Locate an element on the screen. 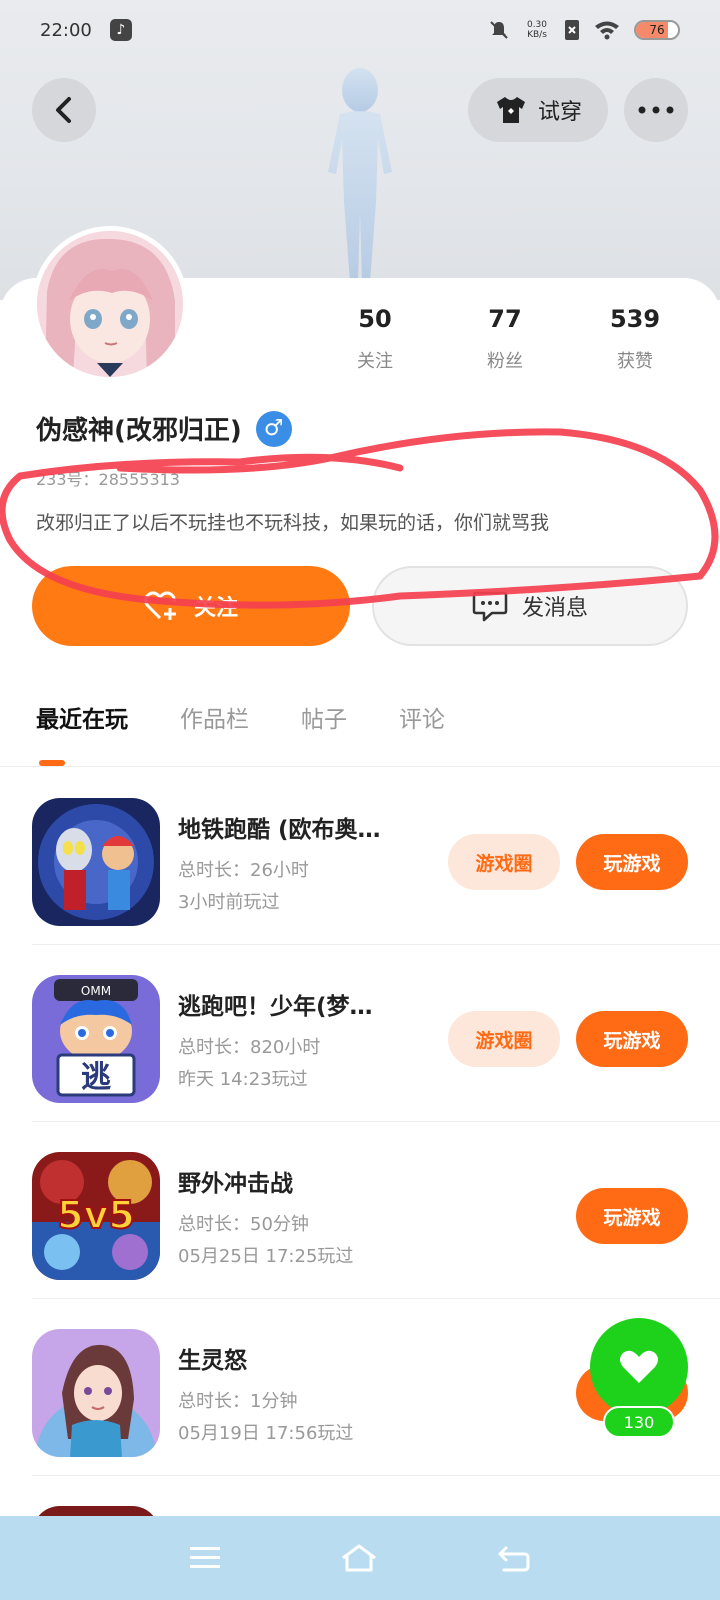 This screenshot has width=720, height=1600. floating-like-button is located at coordinates (639, 1367).